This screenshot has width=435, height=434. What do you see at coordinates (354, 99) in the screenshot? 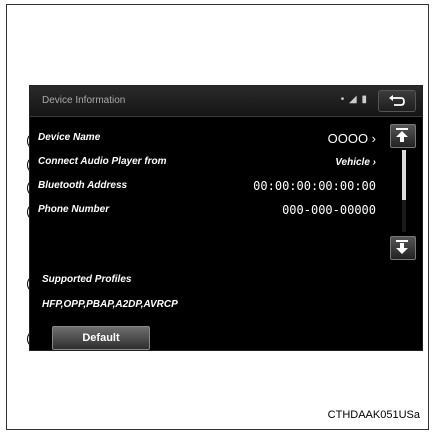
I see `status-icons: • ◢ ▮` at bounding box center [354, 99].